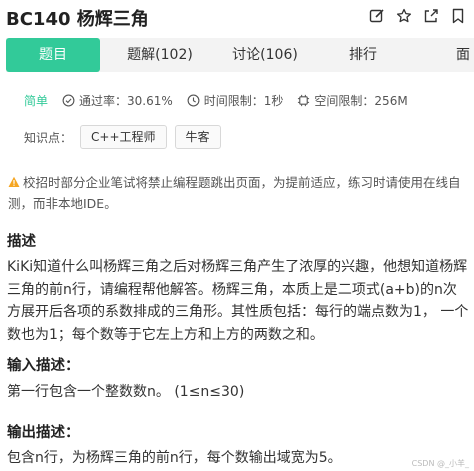  Describe the element at coordinates (14, 181) in the screenshot. I see `warning-icon` at that location.